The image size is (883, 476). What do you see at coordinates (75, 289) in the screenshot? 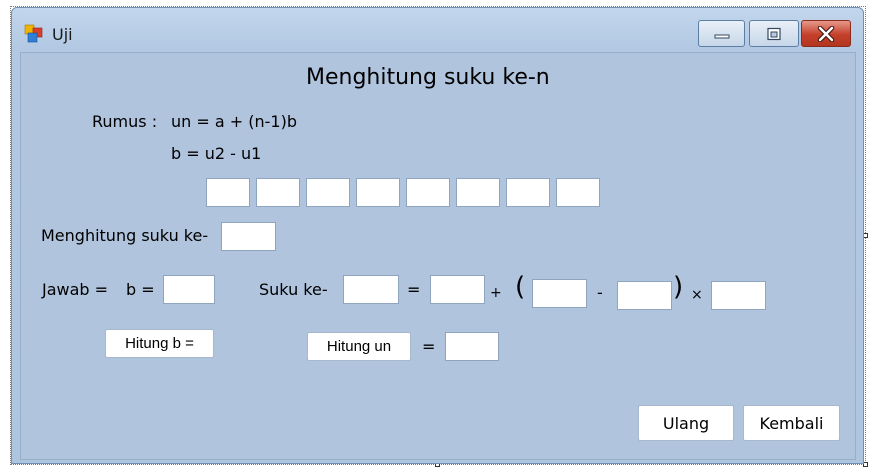
I see `answer-label: Jawab =` at bounding box center [75, 289].